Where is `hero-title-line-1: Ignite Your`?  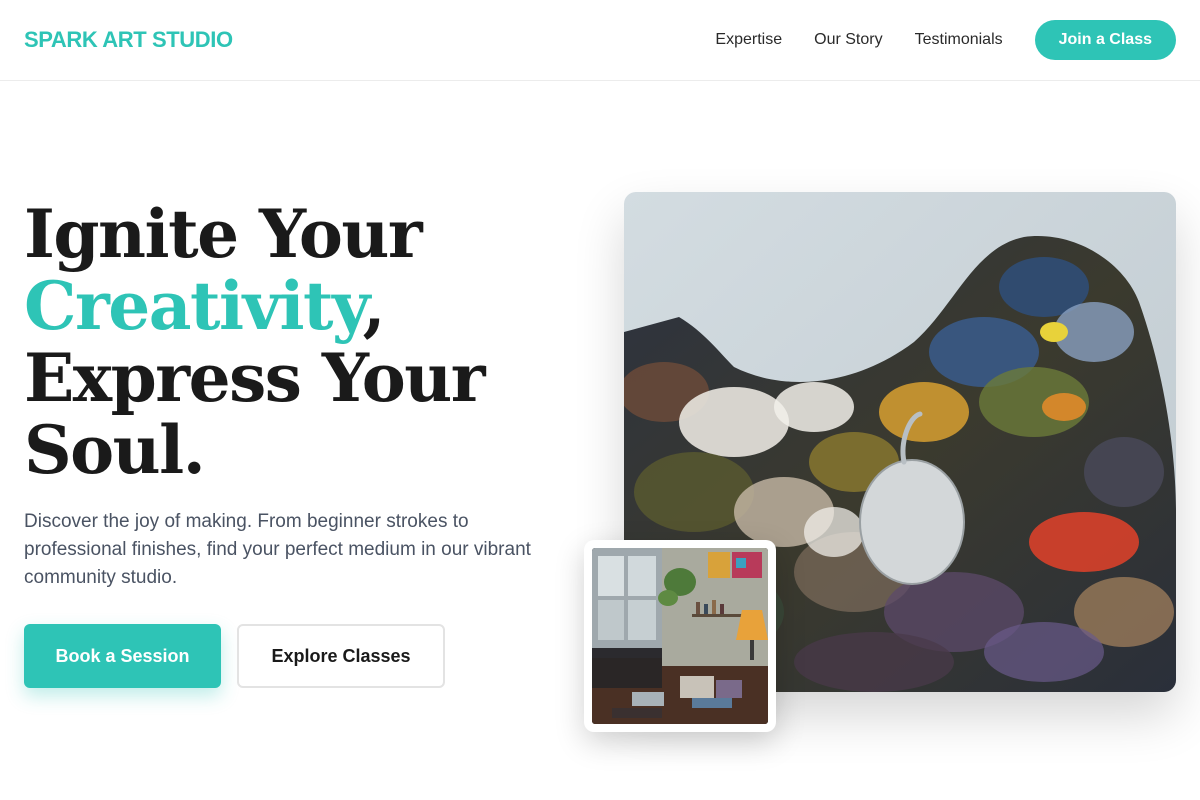
hero-title-line-1: Ignite Your is located at coordinates (223, 234).